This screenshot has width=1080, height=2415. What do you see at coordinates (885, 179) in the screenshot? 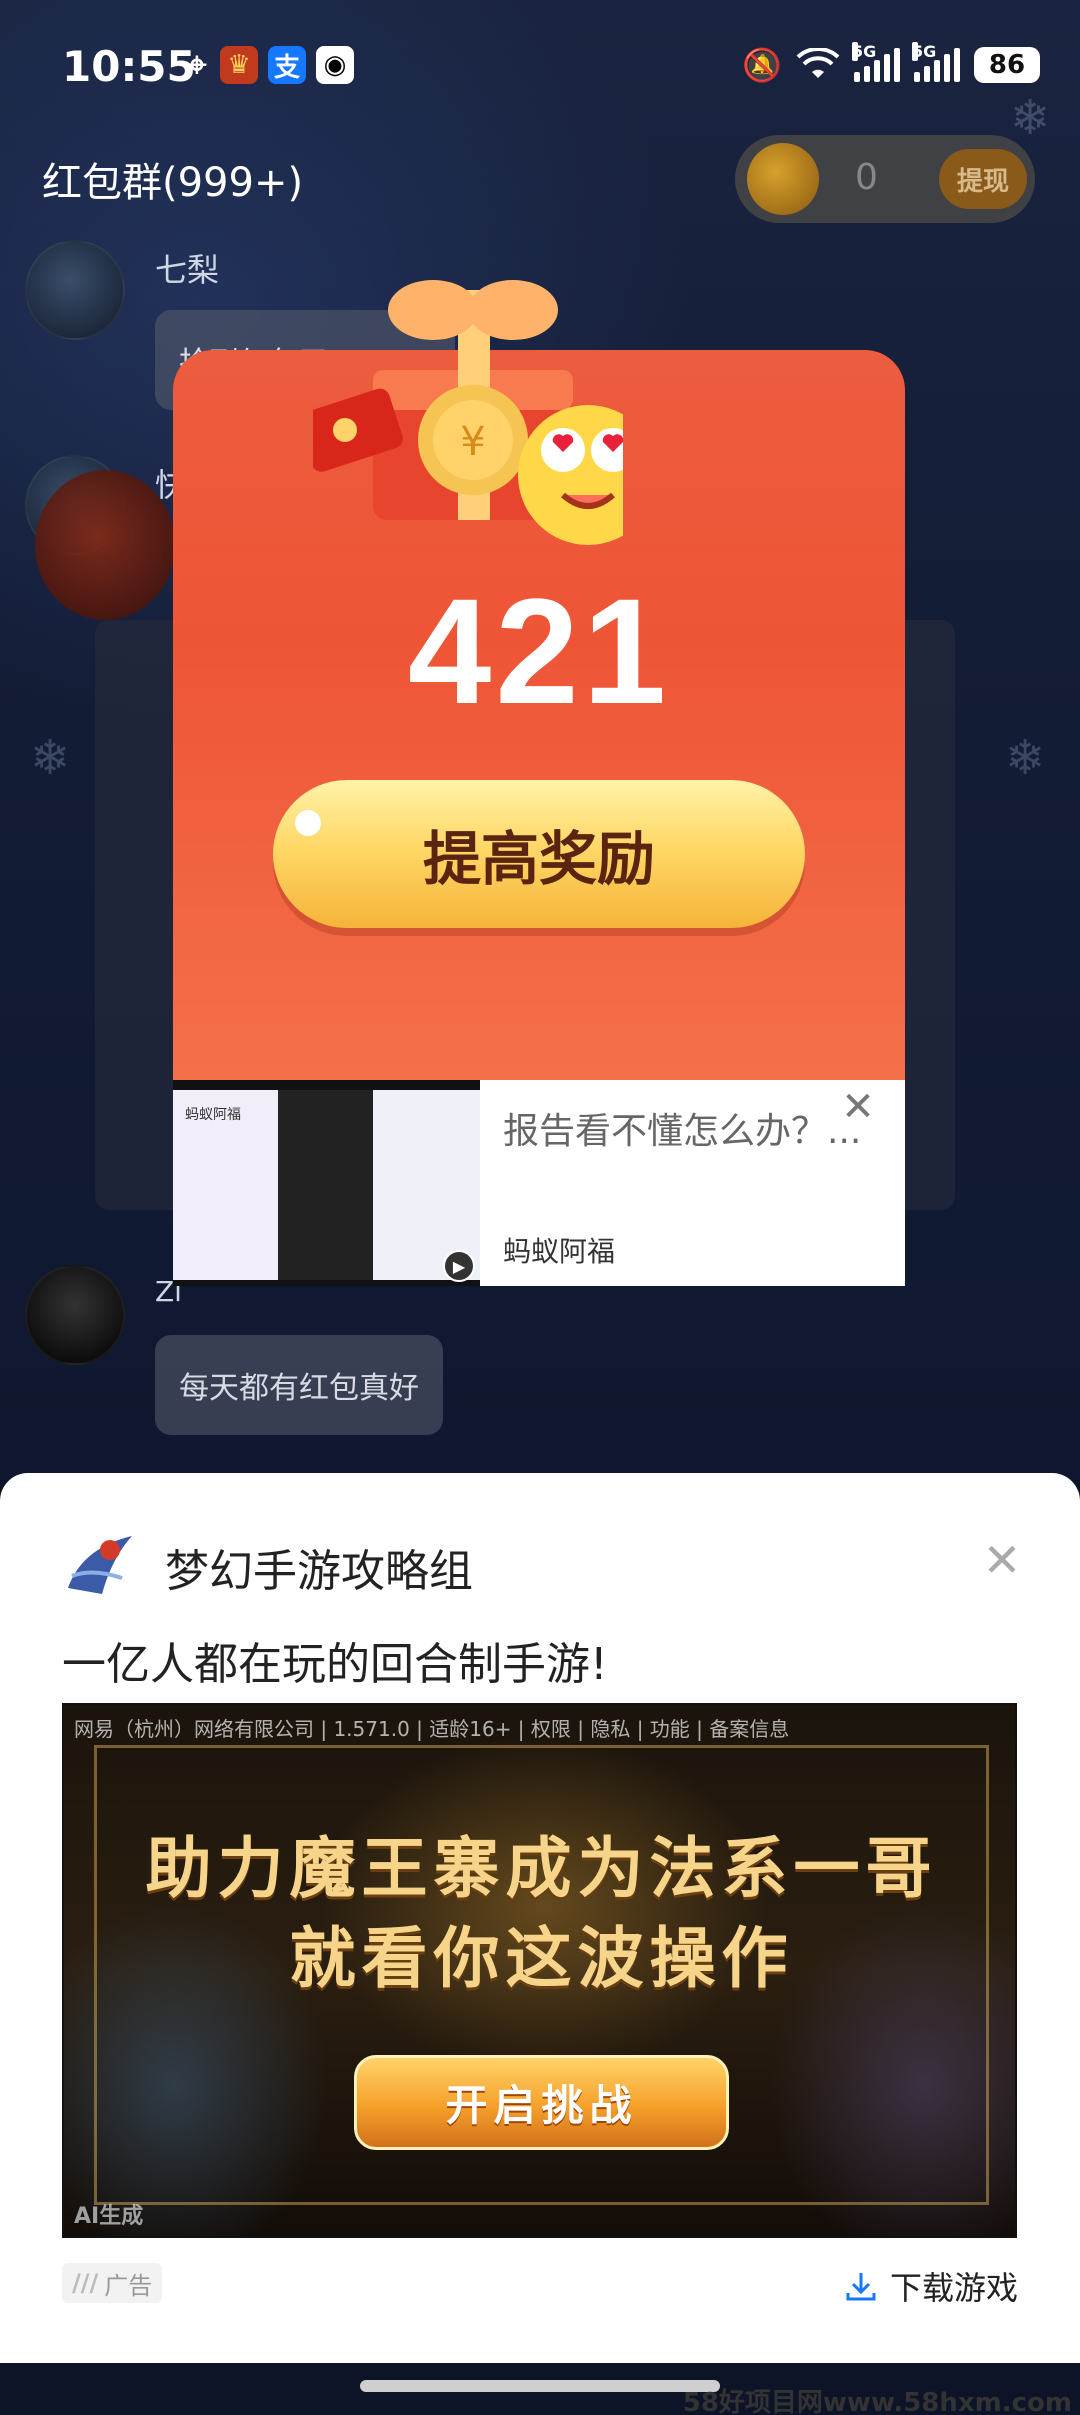
I see `coin-balance: 0 提现` at bounding box center [885, 179].